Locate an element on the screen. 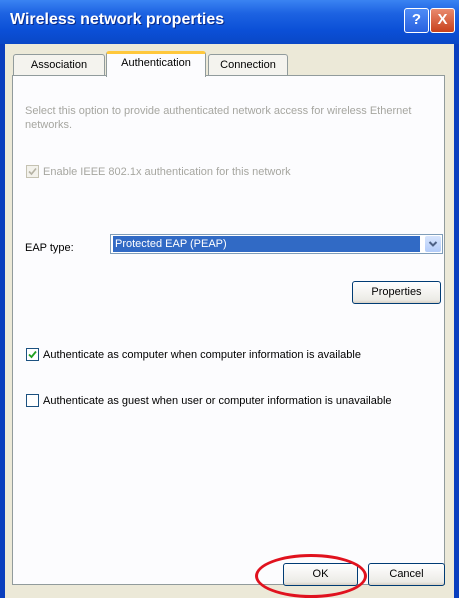 The image size is (459, 598). help-button: ? is located at coordinates (416, 20).